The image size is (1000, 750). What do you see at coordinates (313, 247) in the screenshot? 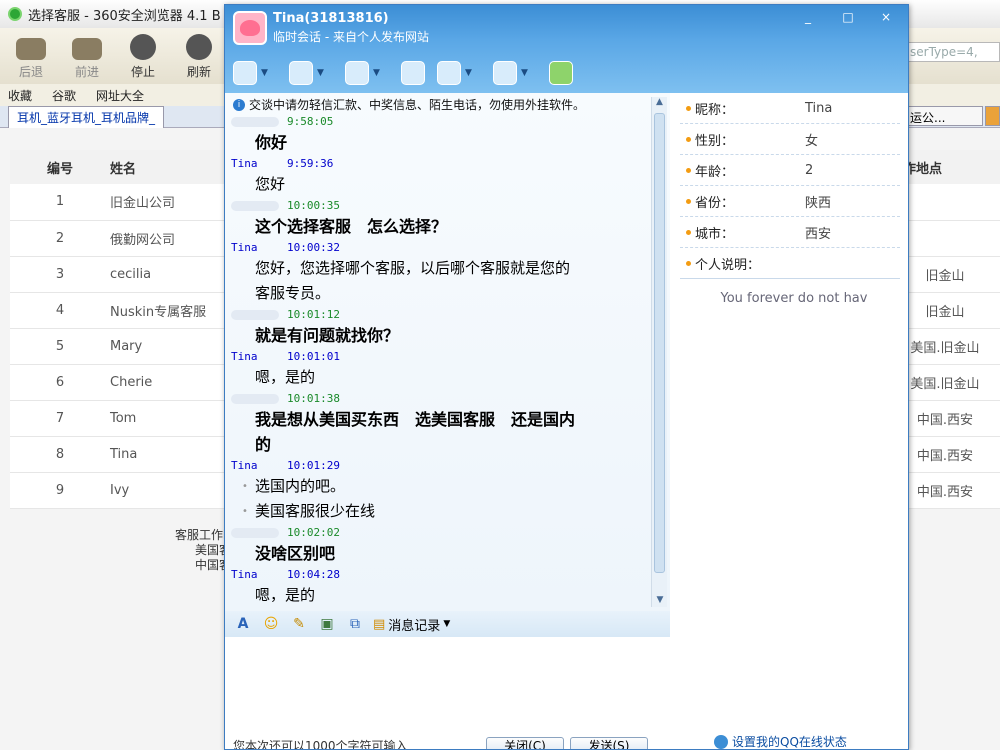
I see `message-time: 10:00:32` at bounding box center [313, 247].